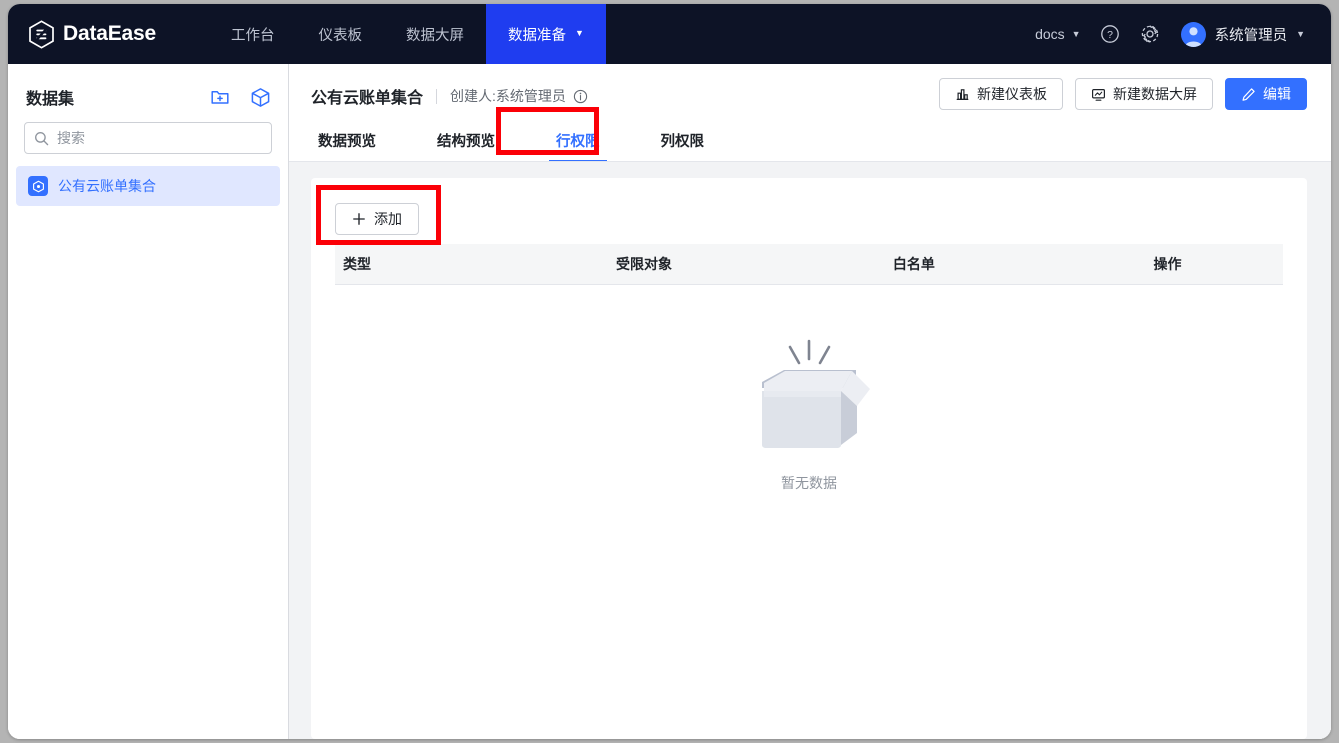  What do you see at coordinates (260, 97) in the screenshot?
I see `cube-icon` at bounding box center [260, 97].